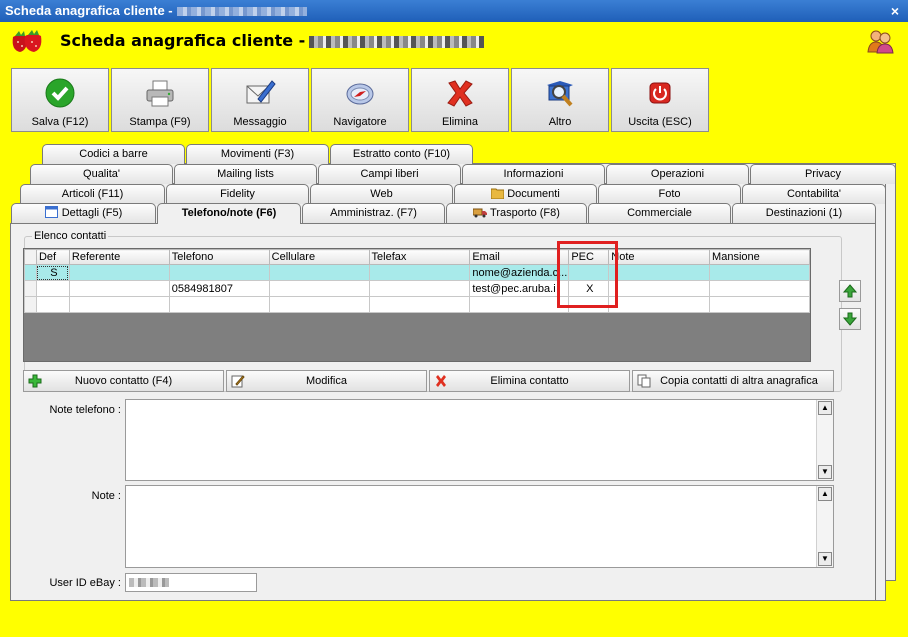 This screenshot has width=908, height=637. Describe the element at coordinates (497, 194) in the screenshot. I see `folder-icon` at that location.